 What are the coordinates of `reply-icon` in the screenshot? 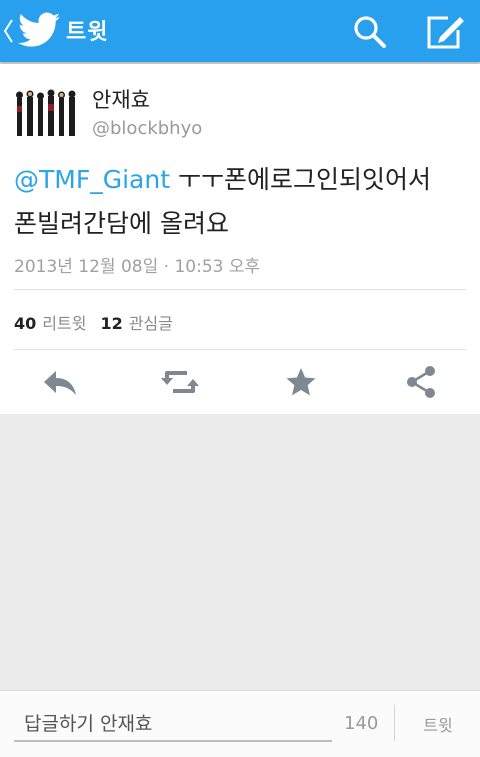 It's located at (60, 382).